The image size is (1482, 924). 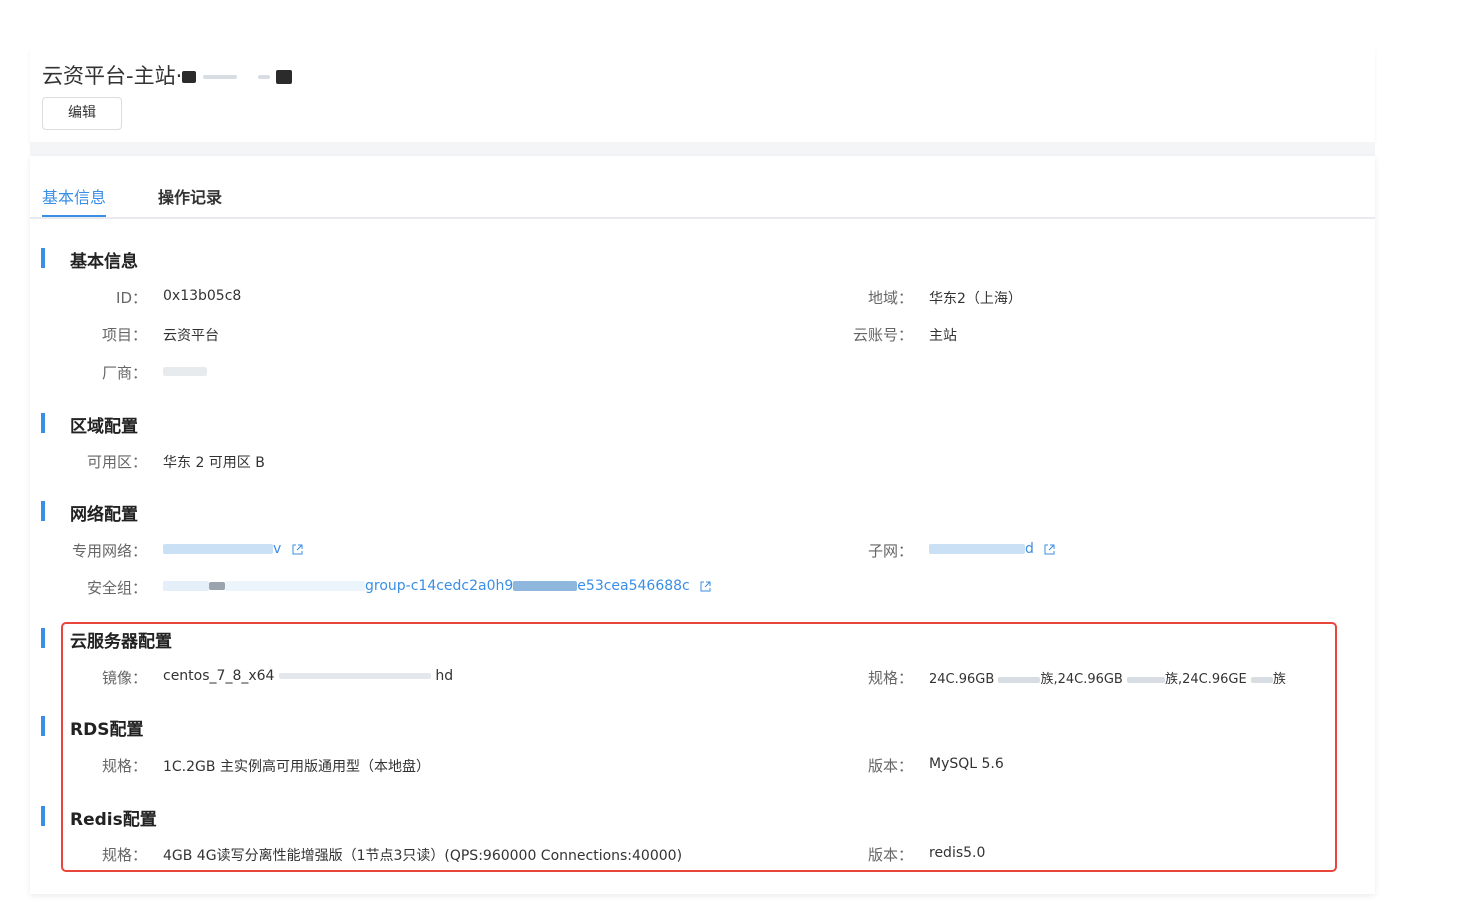 What do you see at coordinates (214, 463) in the screenshot?
I see `zone-value: 华东 2 可用区 B` at bounding box center [214, 463].